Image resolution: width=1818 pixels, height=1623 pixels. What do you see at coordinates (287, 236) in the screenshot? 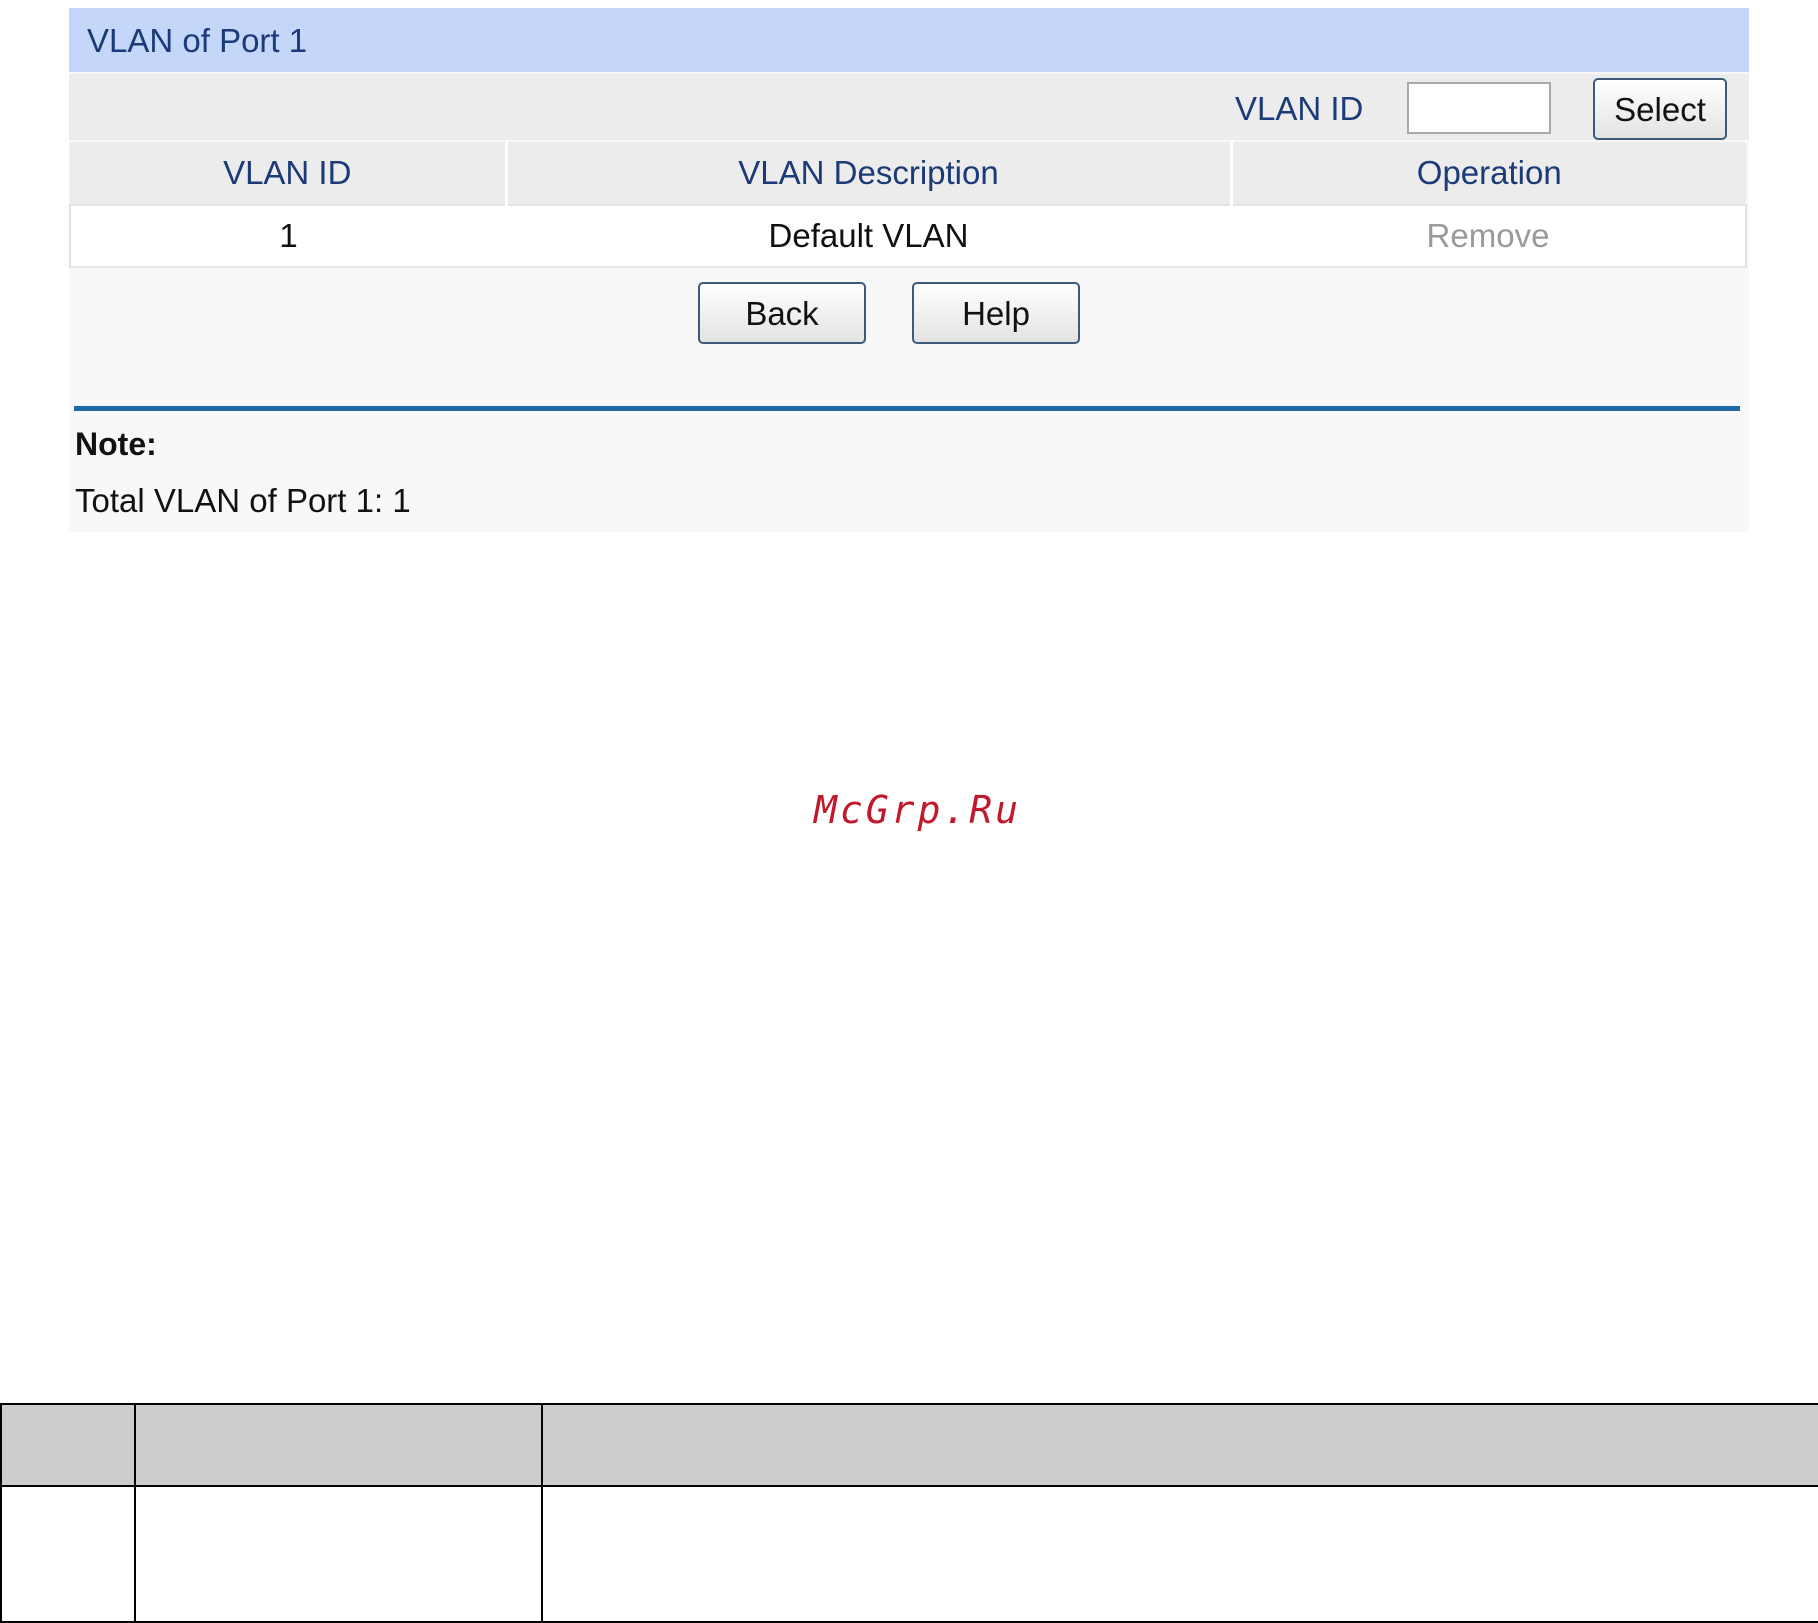
I see `cell-vlan-id: 1` at bounding box center [287, 236].